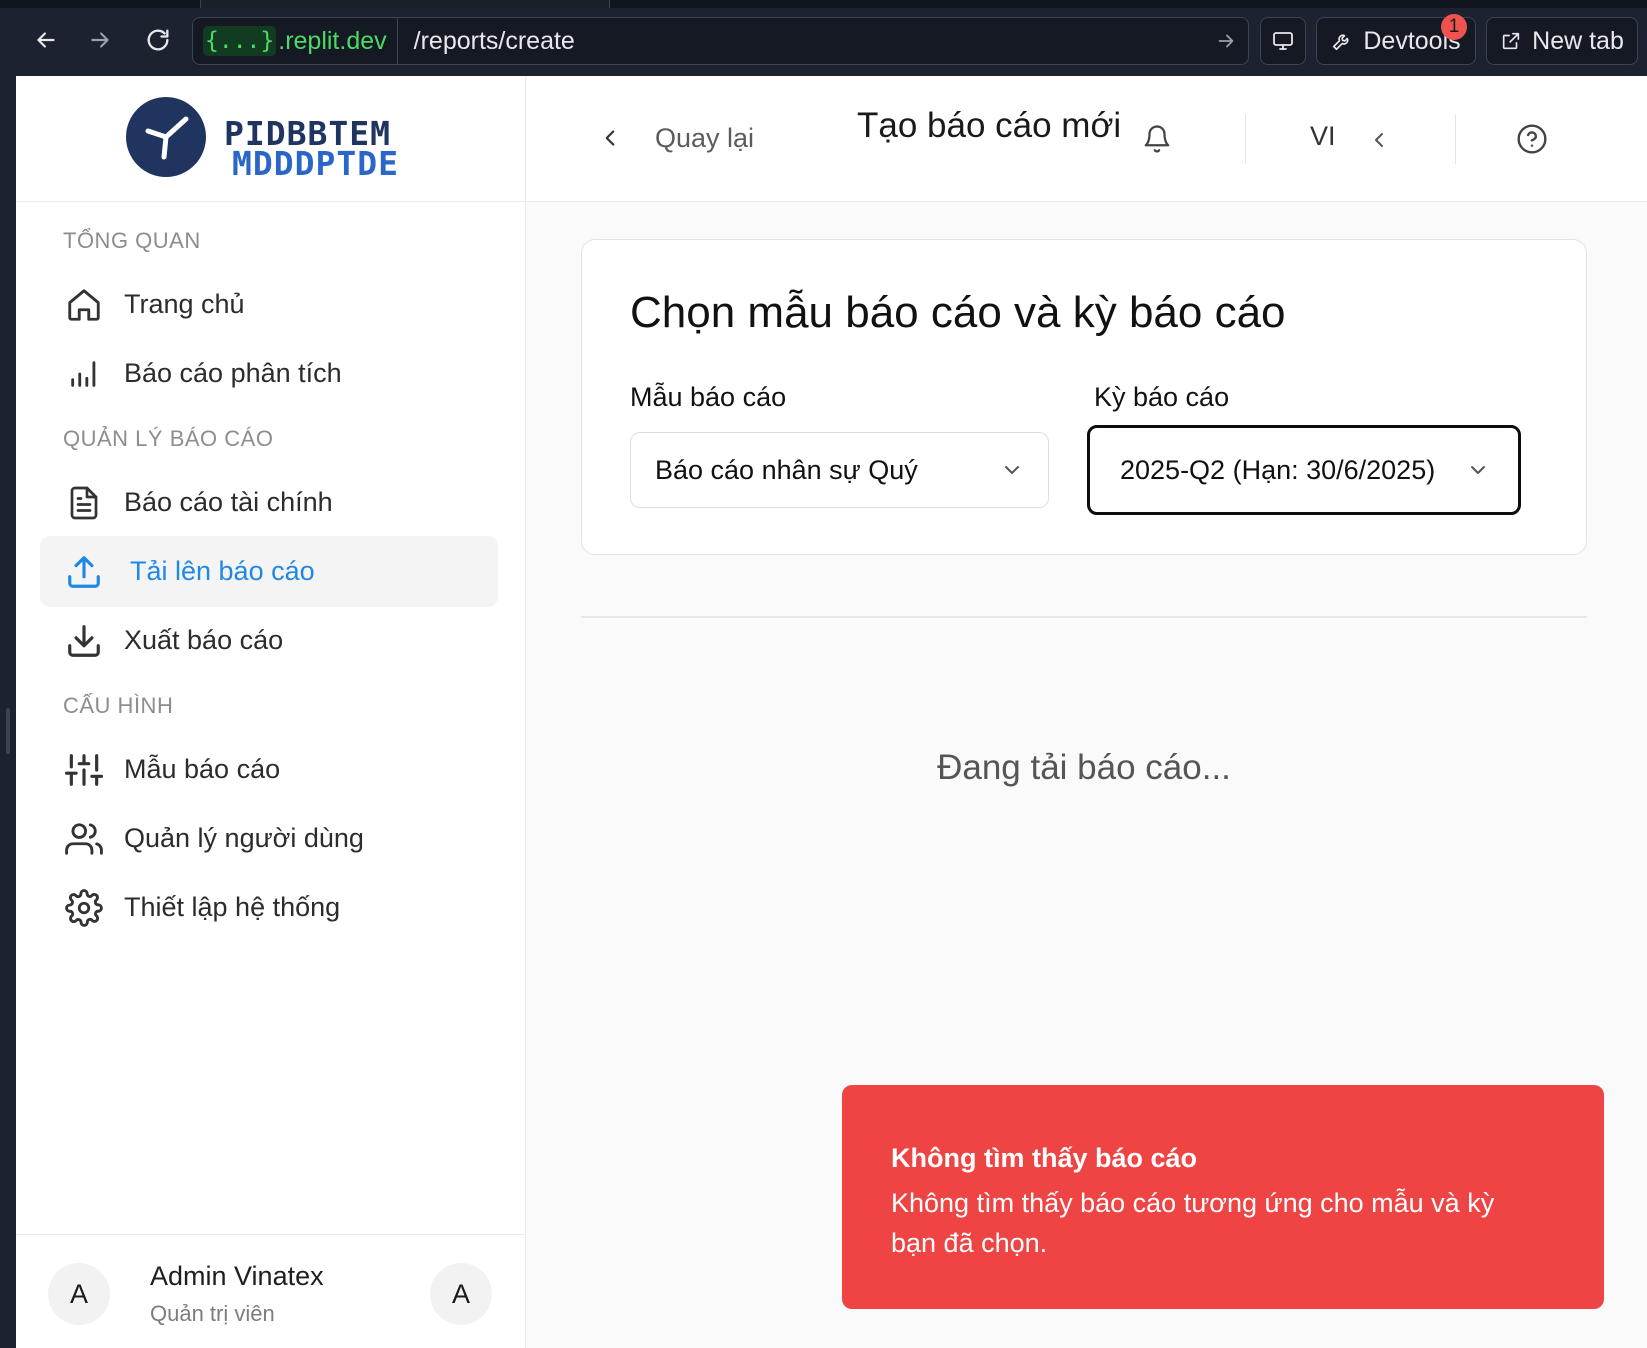 The height and width of the screenshot is (1348, 1647). Describe the element at coordinates (79, 1294) in the screenshot. I see `avatar: A` at that location.